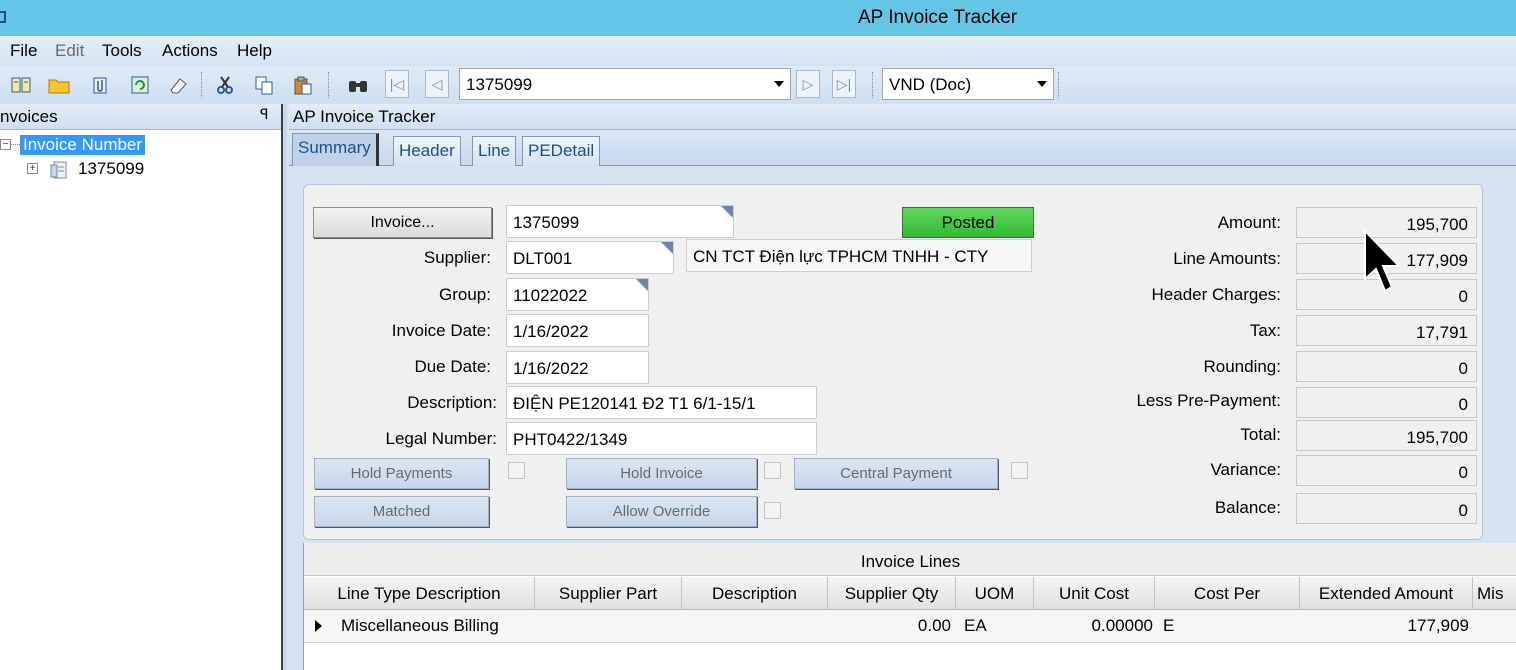  What do you see at coordinates (1386, 330) in the screenshot?
I see `tax-value: 17,791` at bounding box center [1386, 330].